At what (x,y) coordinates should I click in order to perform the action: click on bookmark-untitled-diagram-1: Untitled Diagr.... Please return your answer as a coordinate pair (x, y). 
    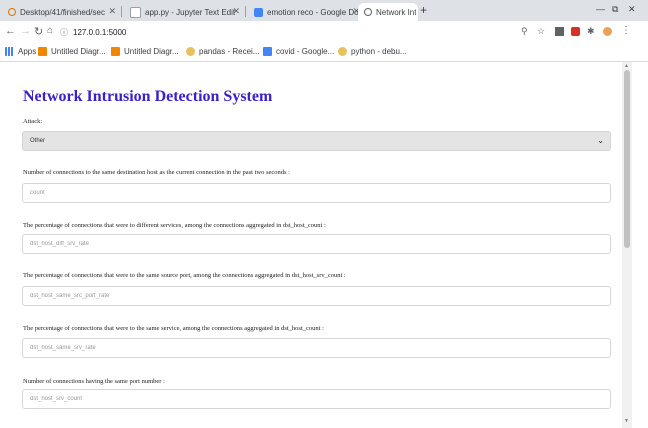
    Looking at the image, I should click on (72, 51).